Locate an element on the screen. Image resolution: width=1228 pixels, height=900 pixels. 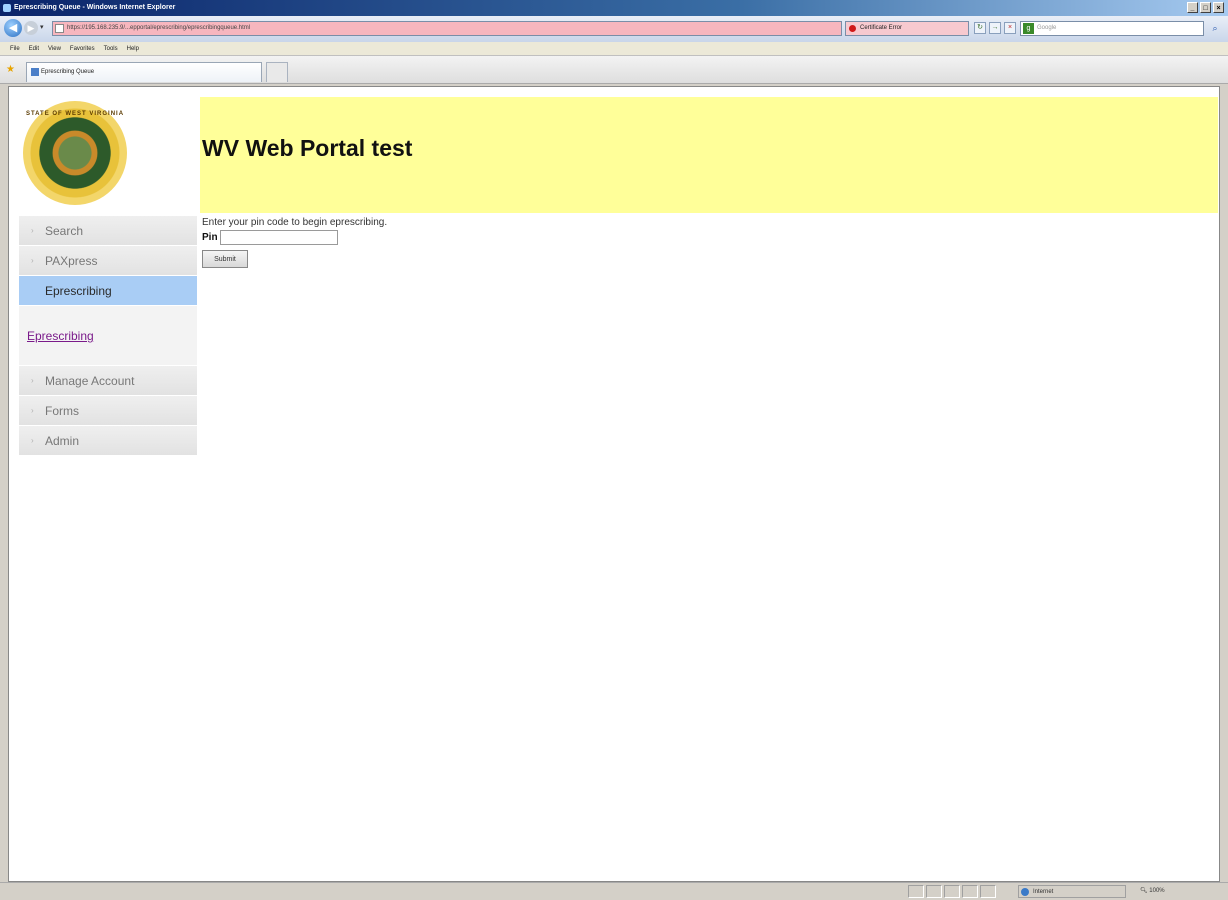
address-tools: ↻ → × is located at coordinates (995, 28).